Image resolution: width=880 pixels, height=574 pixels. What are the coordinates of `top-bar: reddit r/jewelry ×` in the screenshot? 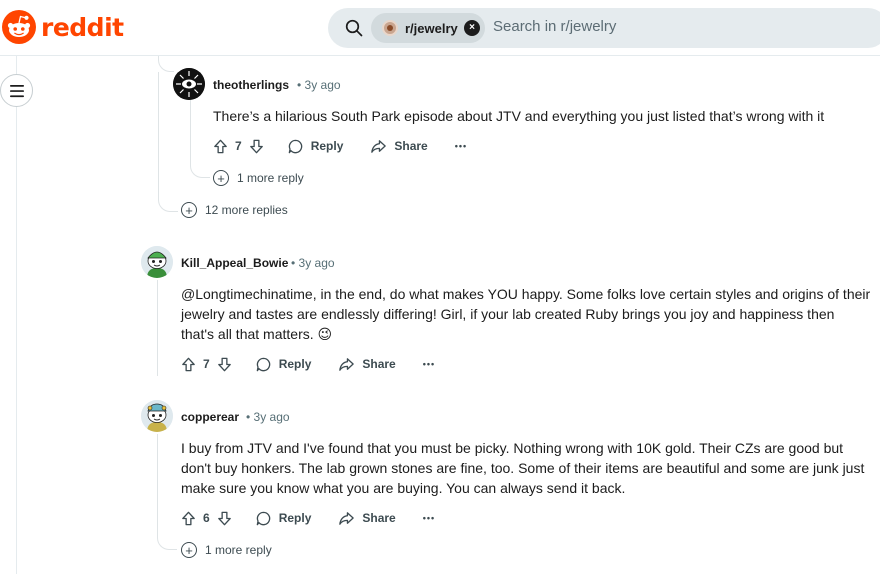 It's located at (440, 28).